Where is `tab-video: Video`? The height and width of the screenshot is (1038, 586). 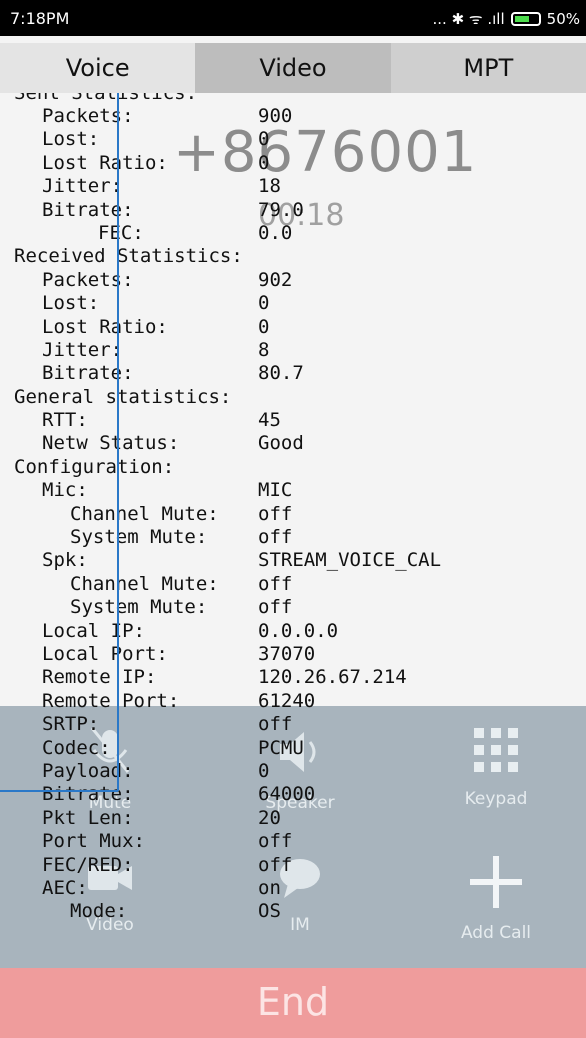 tab-video: Video is located at coordinates (293, 68).